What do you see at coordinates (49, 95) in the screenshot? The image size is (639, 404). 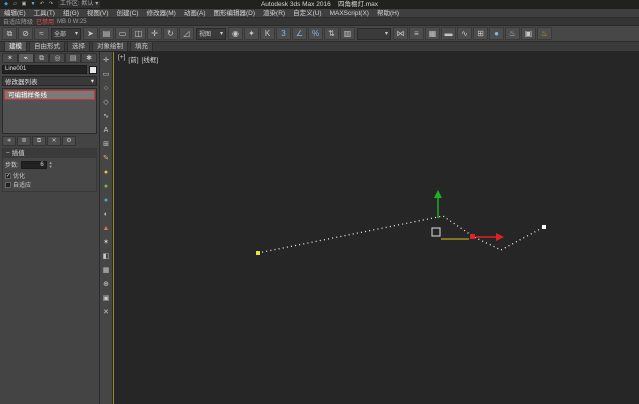 I see `stack-row: 可编辑样条线` at bounding box center [49, 95].